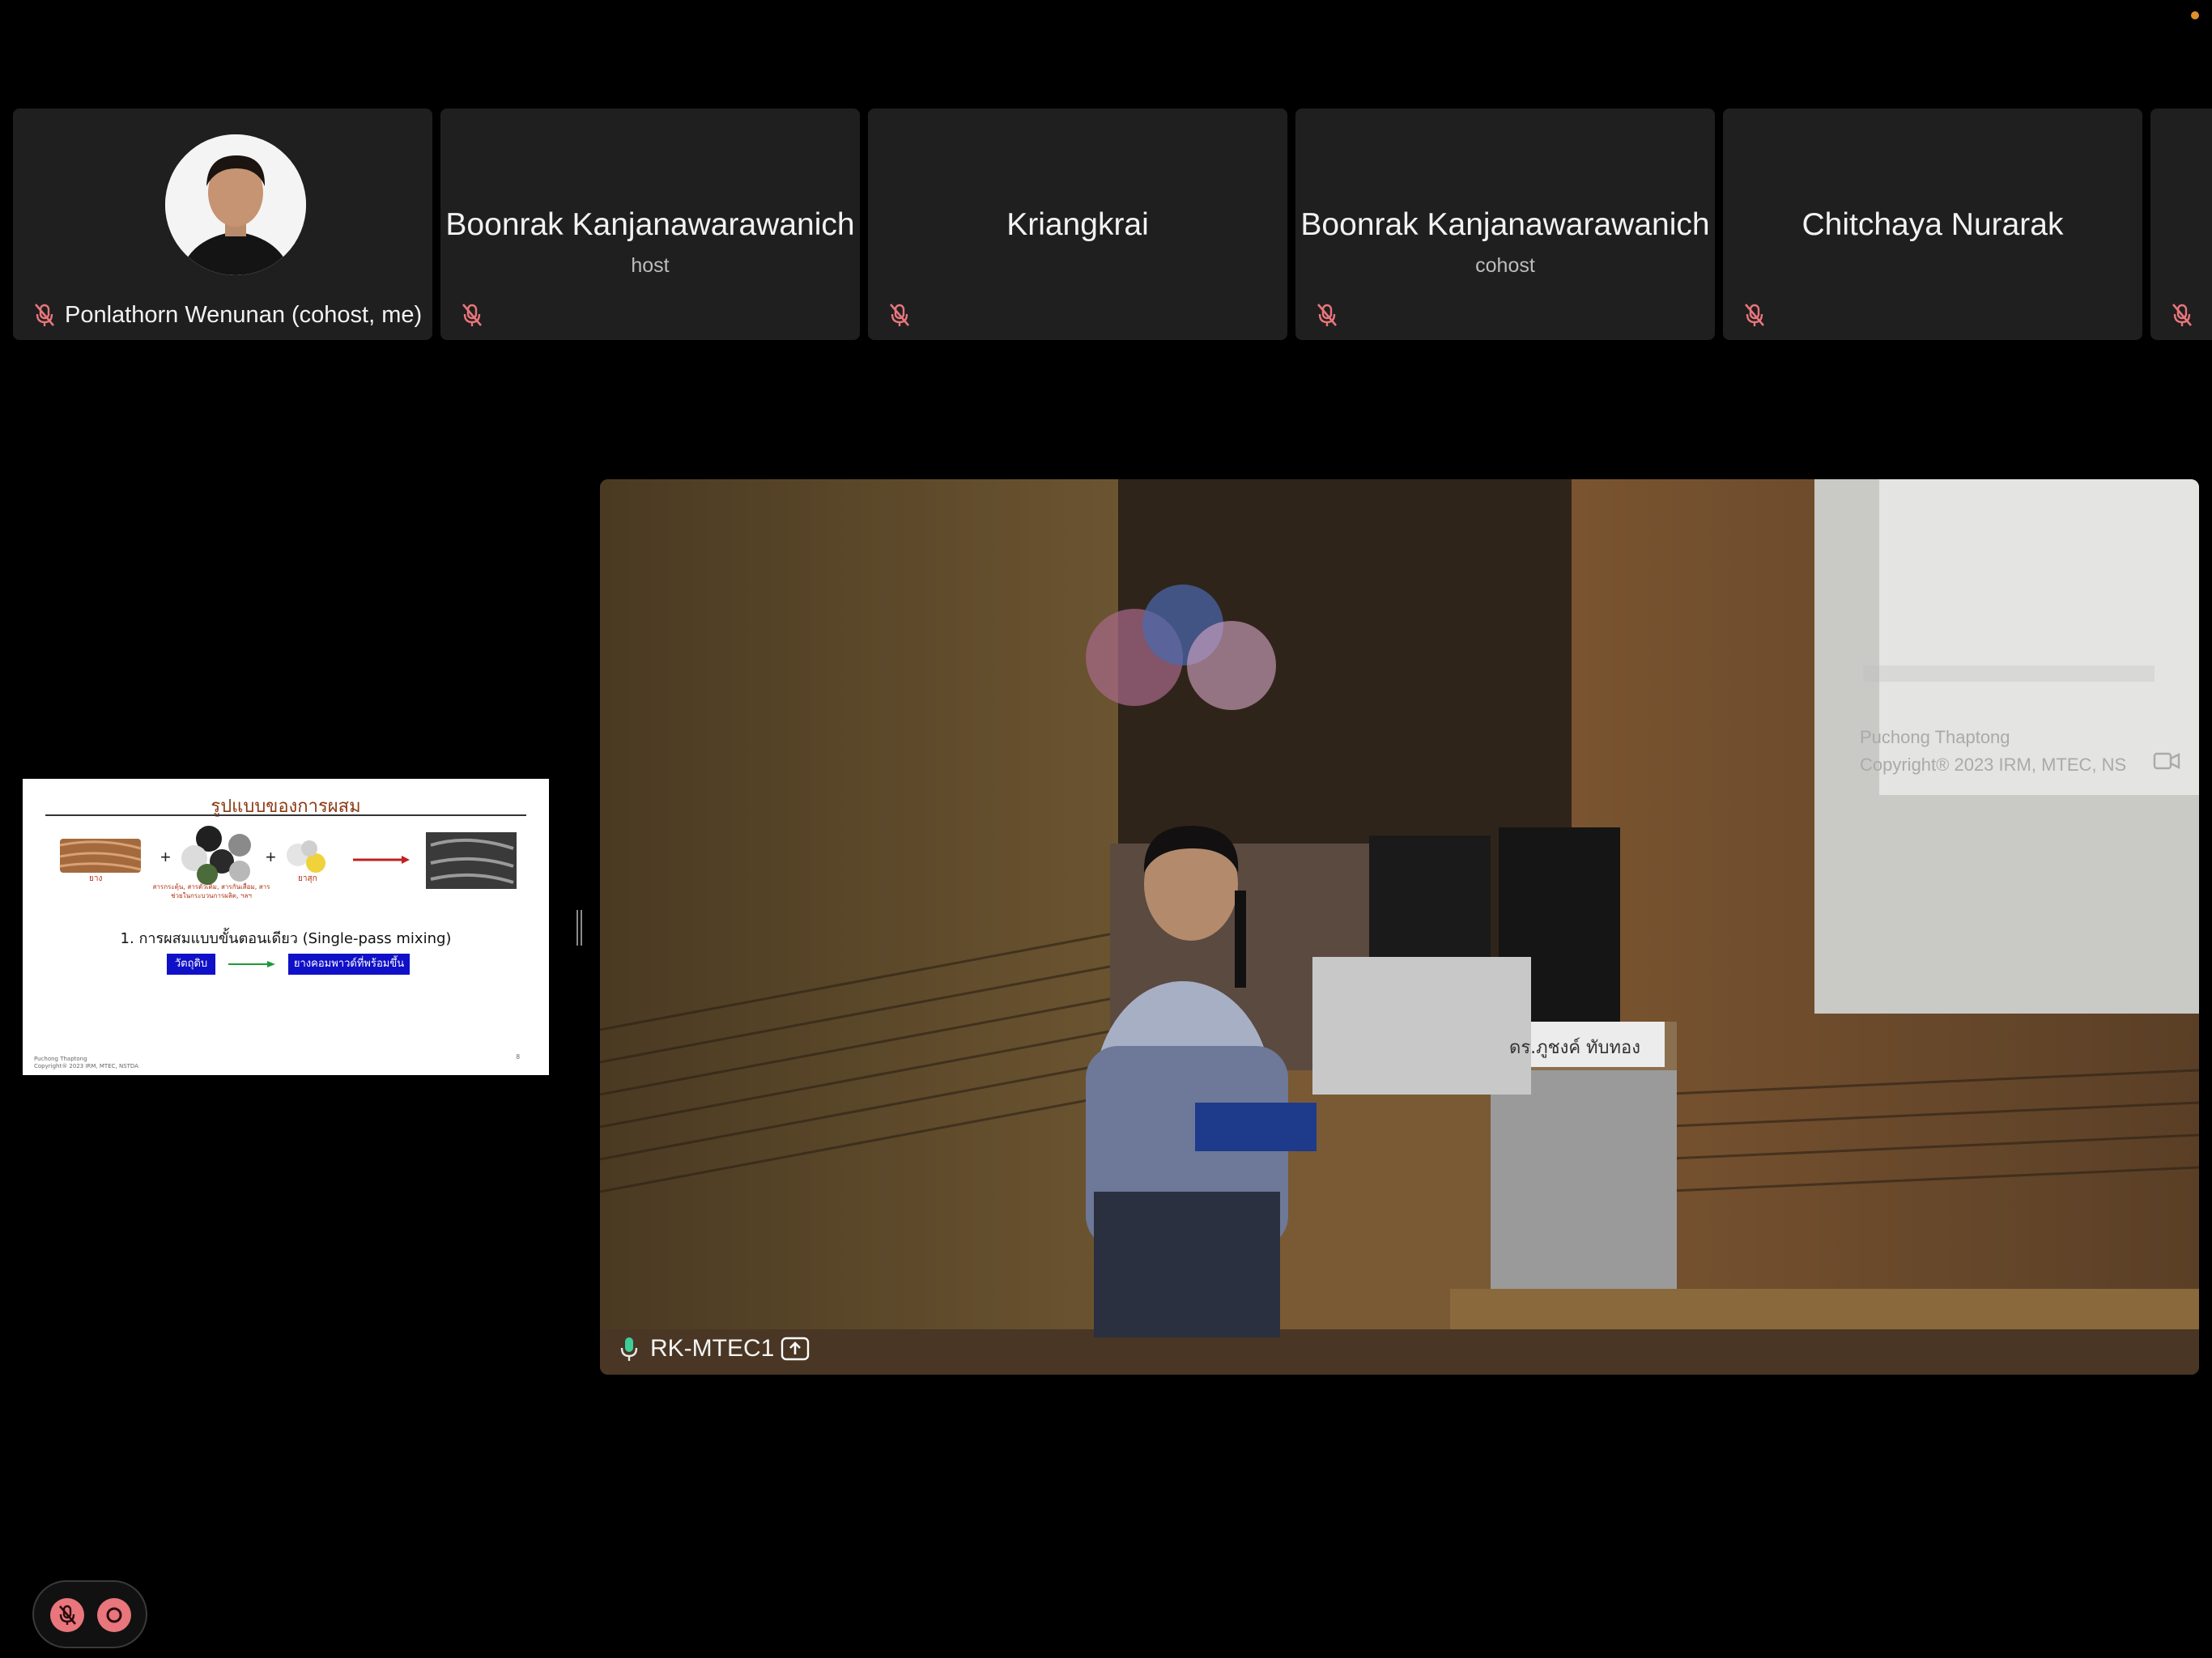  Describe the element at coordinates (349, 972) in the screenshot. I see `slide-box-compound: ยางคอมพาวด์ที่พร้อมขึ้นรูป` at that location.